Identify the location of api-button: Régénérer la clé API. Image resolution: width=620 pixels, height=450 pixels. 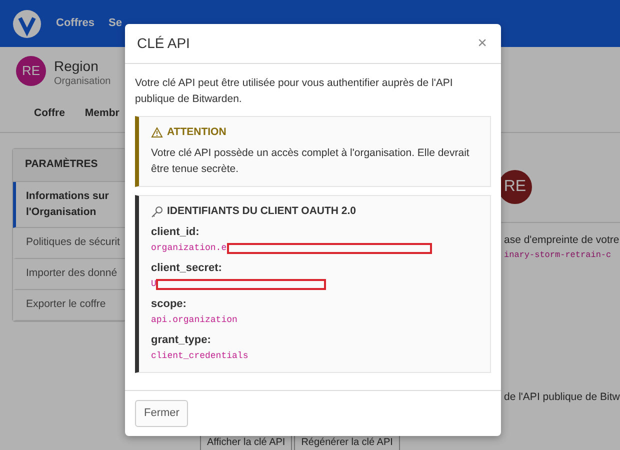
(347, 442).